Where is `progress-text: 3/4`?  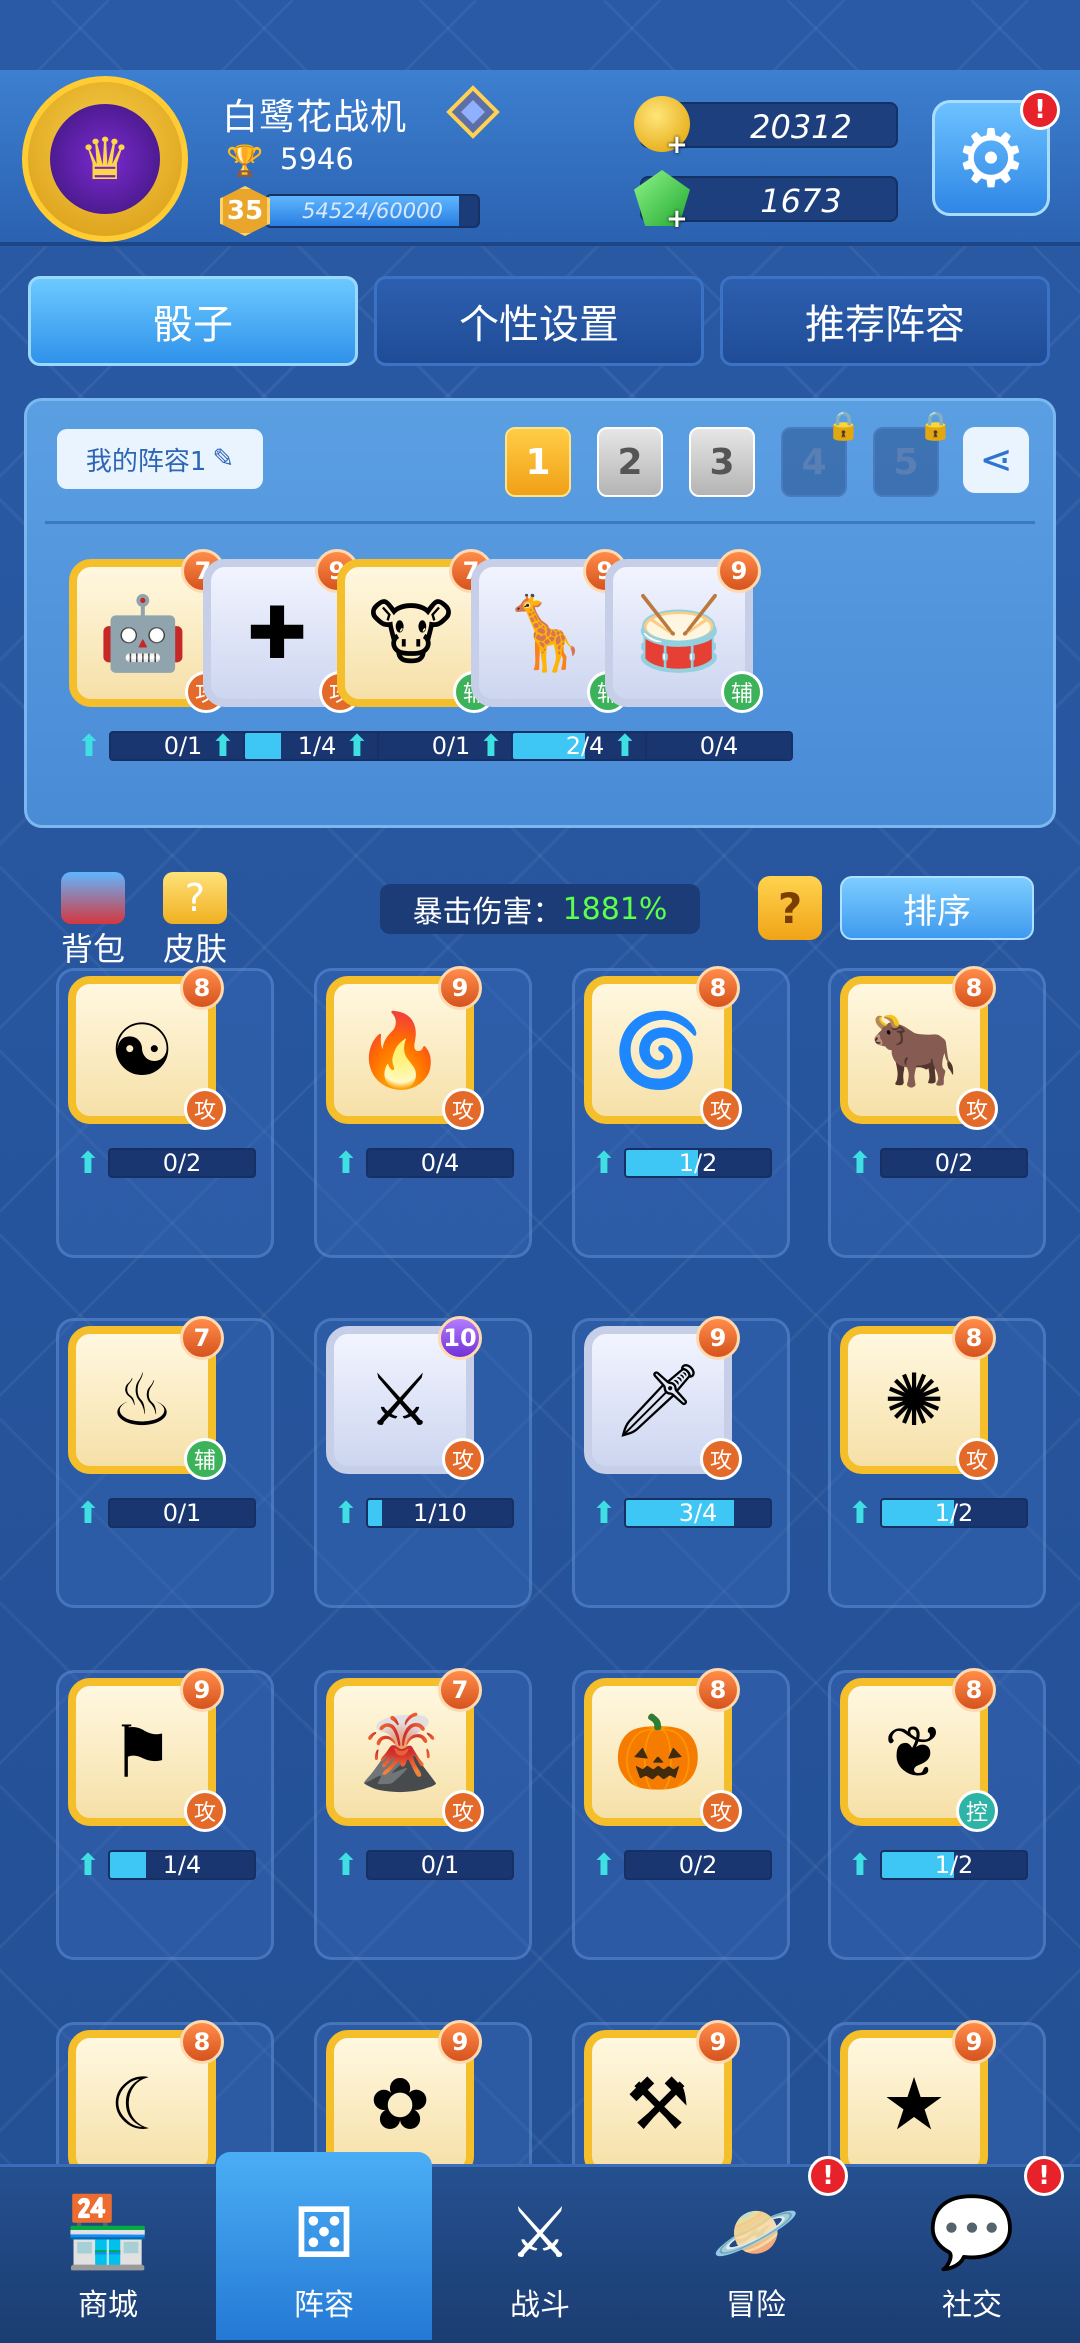 progress-text: 3/4 is located at coordinates (698, 1513).